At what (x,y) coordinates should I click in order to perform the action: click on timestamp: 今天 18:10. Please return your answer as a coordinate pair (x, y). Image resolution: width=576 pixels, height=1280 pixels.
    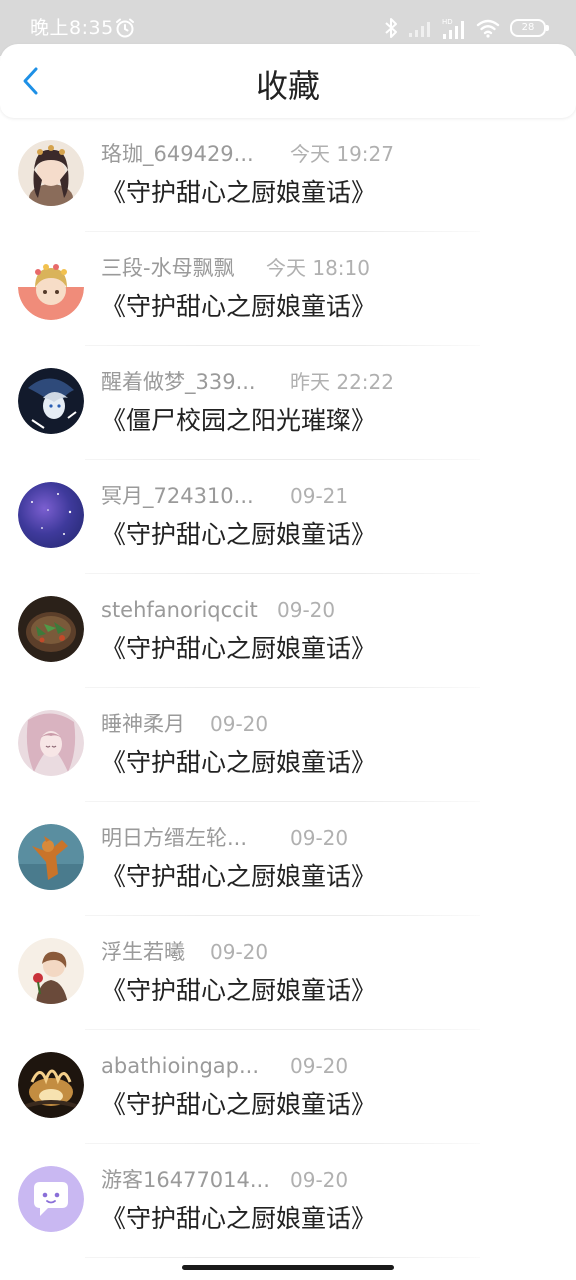
    Looking at the image, I should click on (318, 268).